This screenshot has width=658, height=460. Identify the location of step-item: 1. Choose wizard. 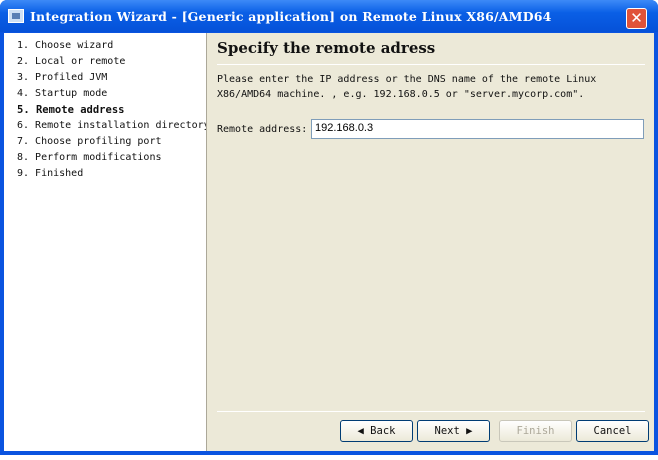
(65, 45).